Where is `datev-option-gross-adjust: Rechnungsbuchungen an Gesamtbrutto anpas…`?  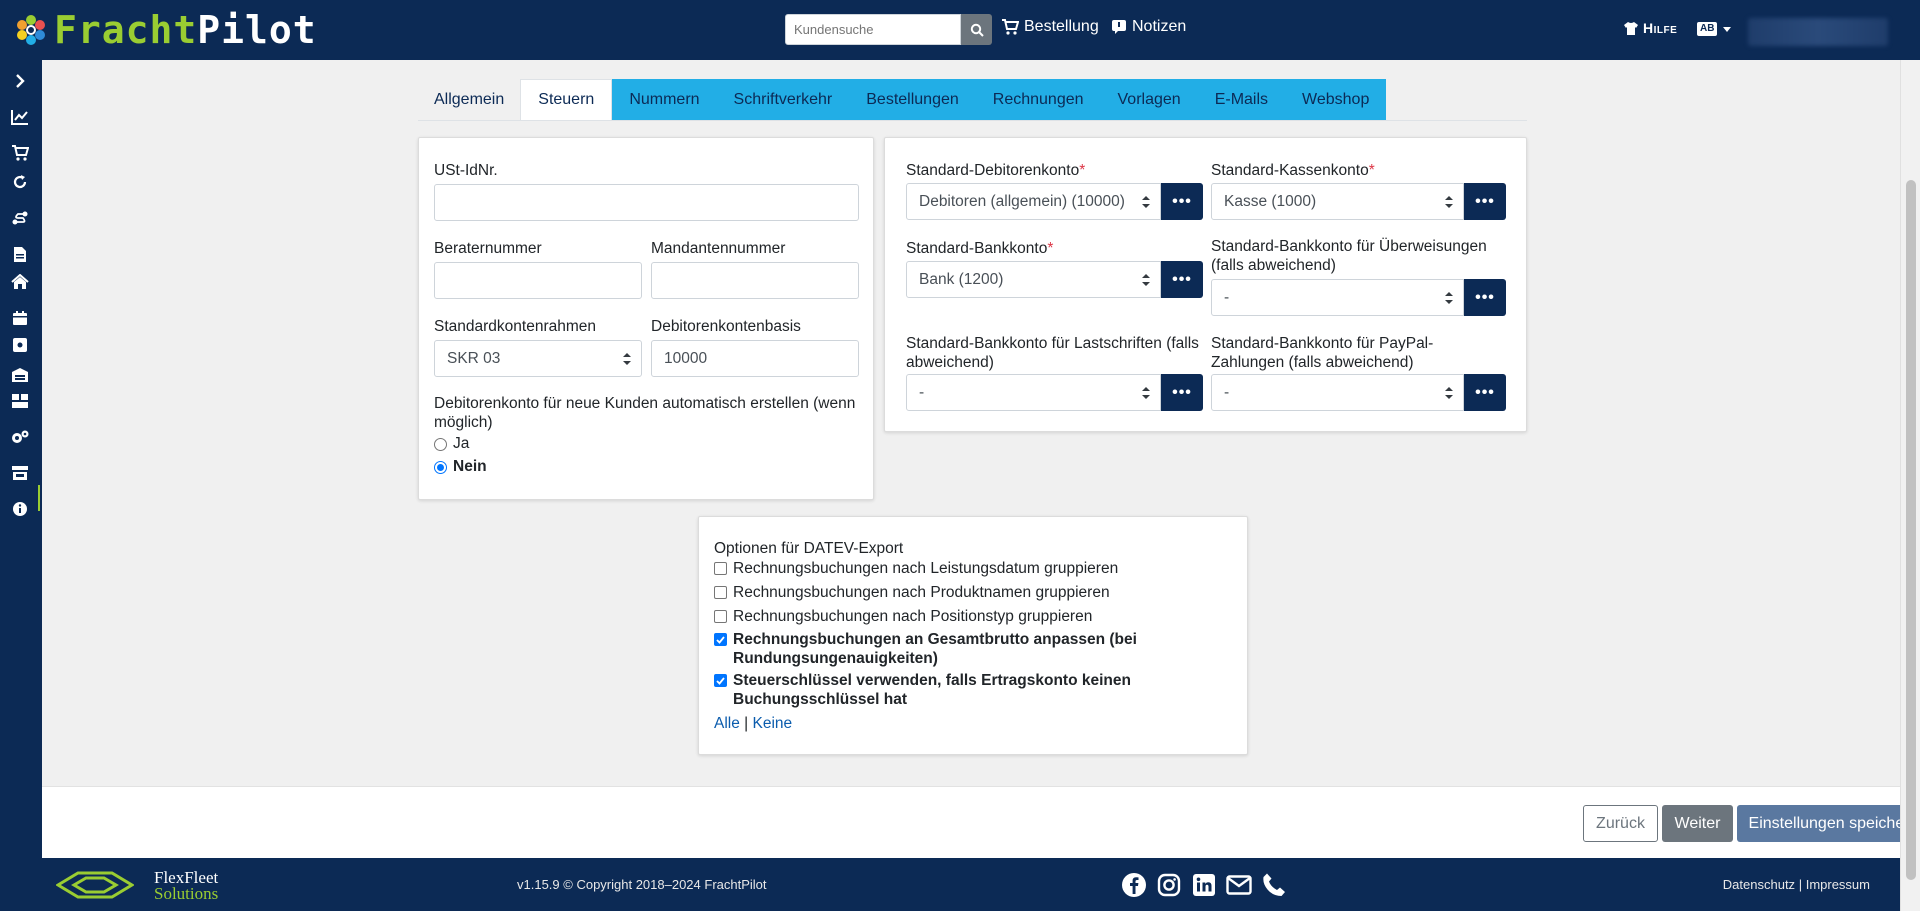
datev-option-gross-adjust: Rechnungsbuchungen an Gesamtbrutto anpas… is located at coordinates (964, 649).